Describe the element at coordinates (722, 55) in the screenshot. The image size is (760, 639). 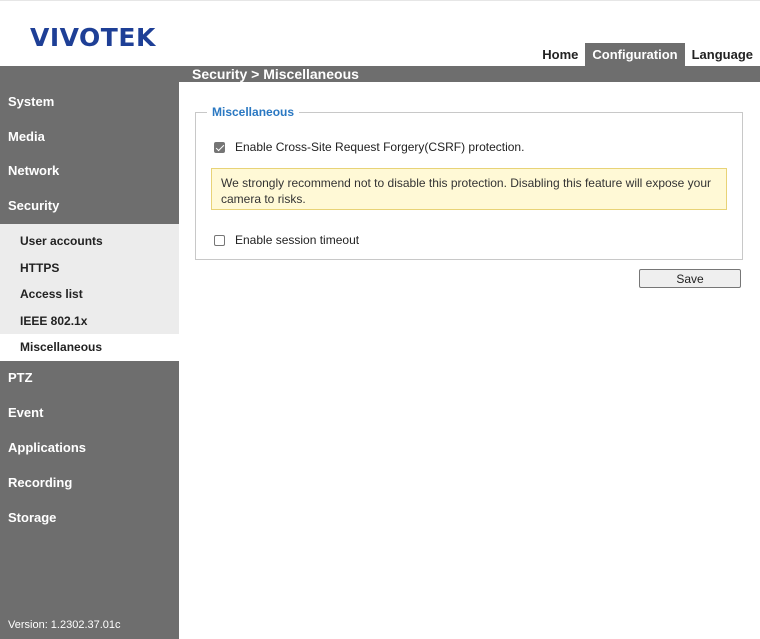
I see `nav-language: Language` at that location.